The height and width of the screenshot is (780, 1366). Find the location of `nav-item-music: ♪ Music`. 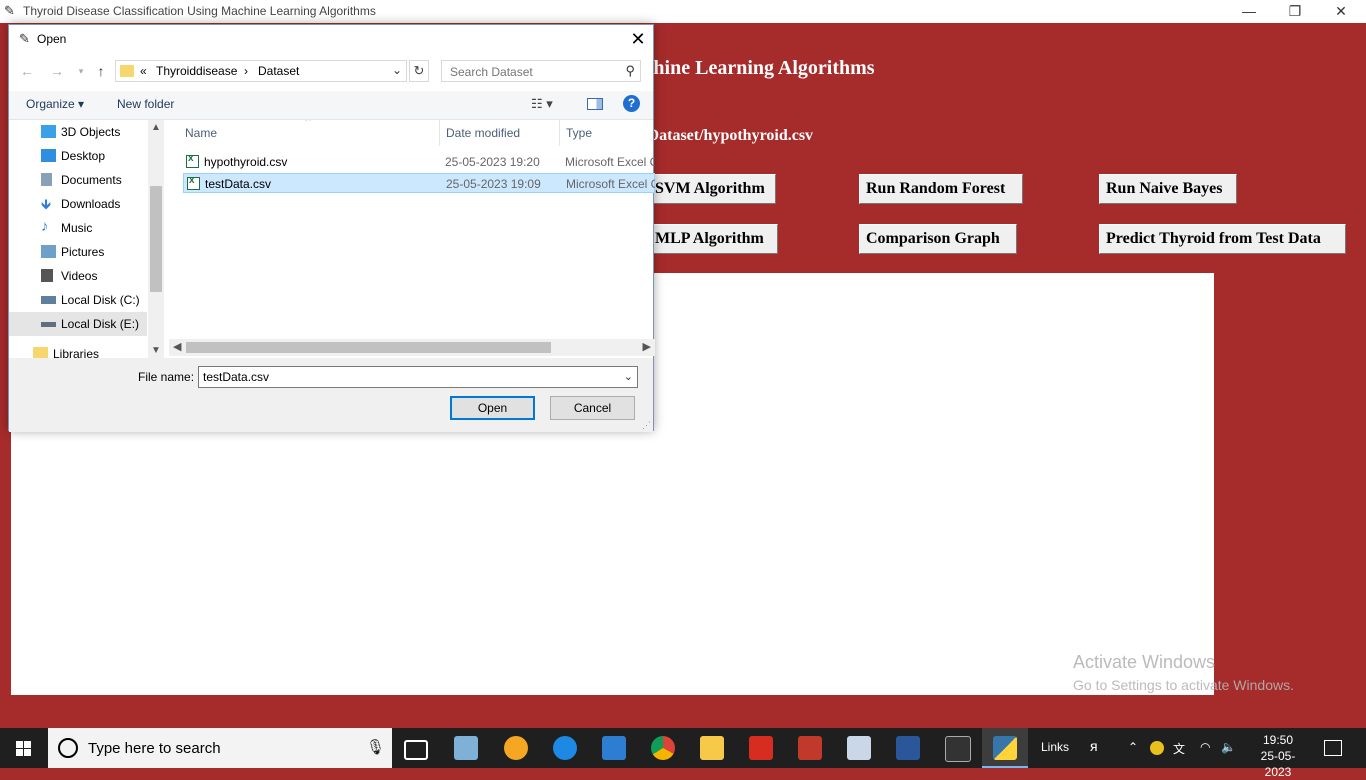

nav-item-music: ♪ Music is located at coordinates (78, 228).